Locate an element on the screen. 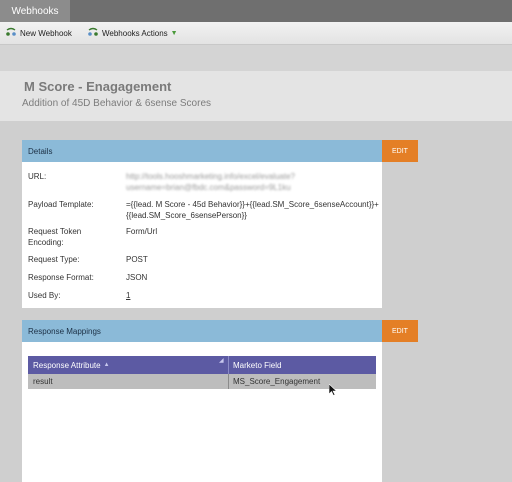 This screenshot has height=482, width=512. mouse-pointer-icon is located at coordinates (333, 390).